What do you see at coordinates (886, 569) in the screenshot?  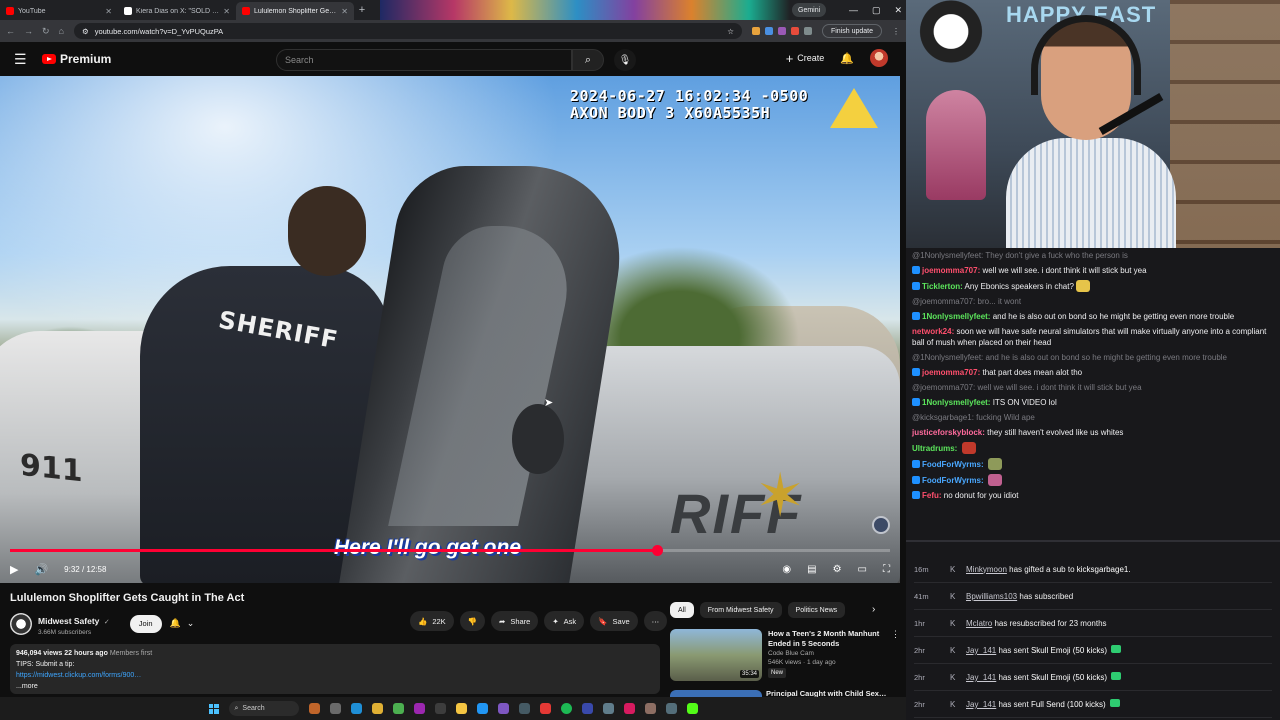 I see `fullscreen-icon: ⛶` at bounding box center [886, 569].